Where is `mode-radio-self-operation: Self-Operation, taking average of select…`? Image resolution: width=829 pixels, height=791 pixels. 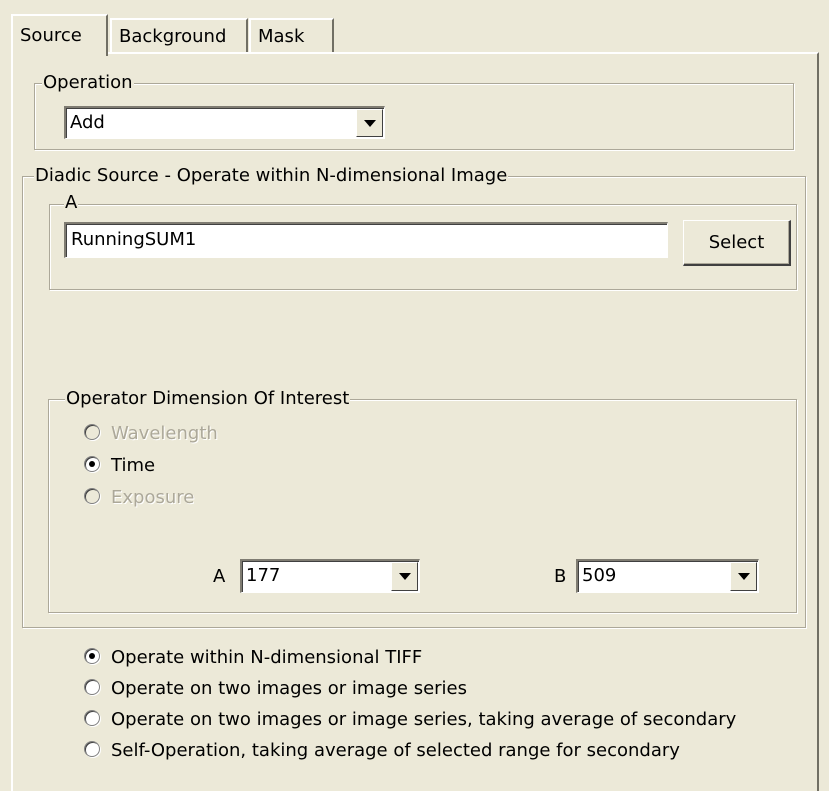 mode-radio-self-operation: Self-Operation, taking average of select… is located at coordinates (382, 751).